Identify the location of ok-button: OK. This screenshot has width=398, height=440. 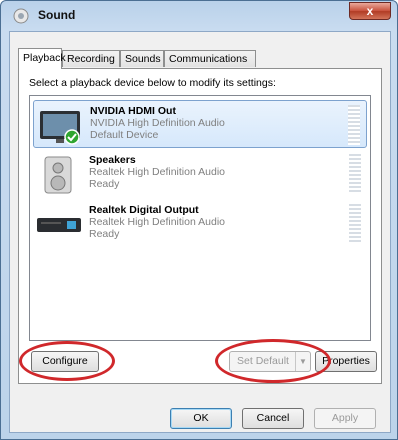
(201, 418).